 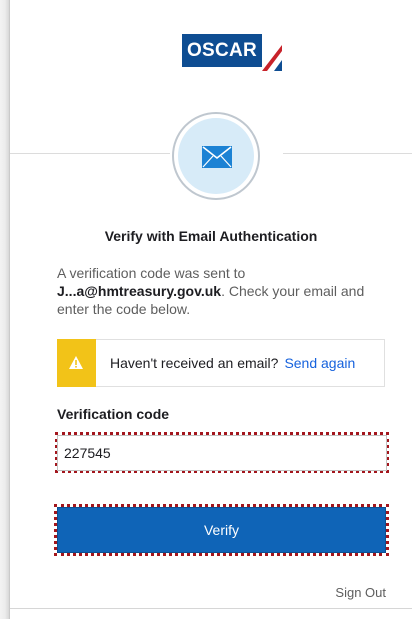 What do you see at coordinates (272, 58) in the screenshot?
I see `logo-stripes-icon` at bounding box center [272, 58].